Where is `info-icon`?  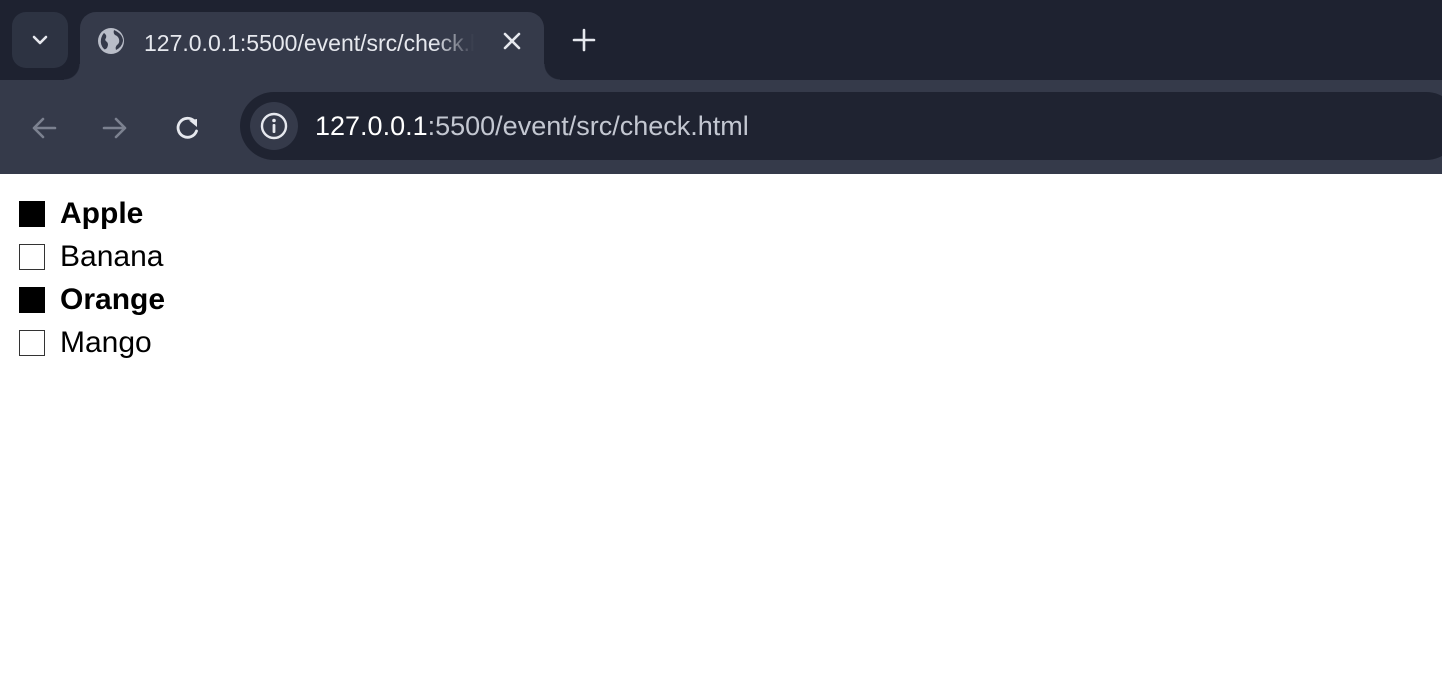
info-icon is located at coordinates (274, 126).